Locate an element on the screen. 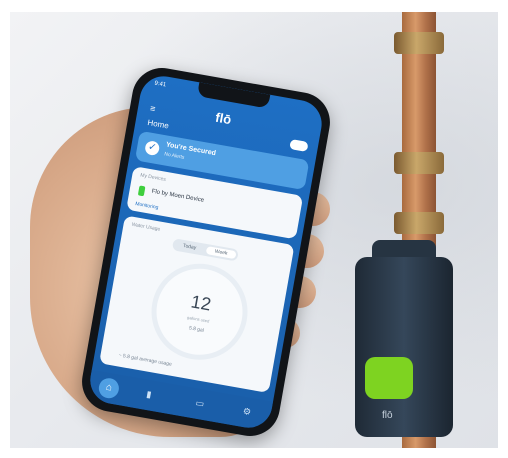  chat-icon: ▭ is located at coordinates (200, 404).